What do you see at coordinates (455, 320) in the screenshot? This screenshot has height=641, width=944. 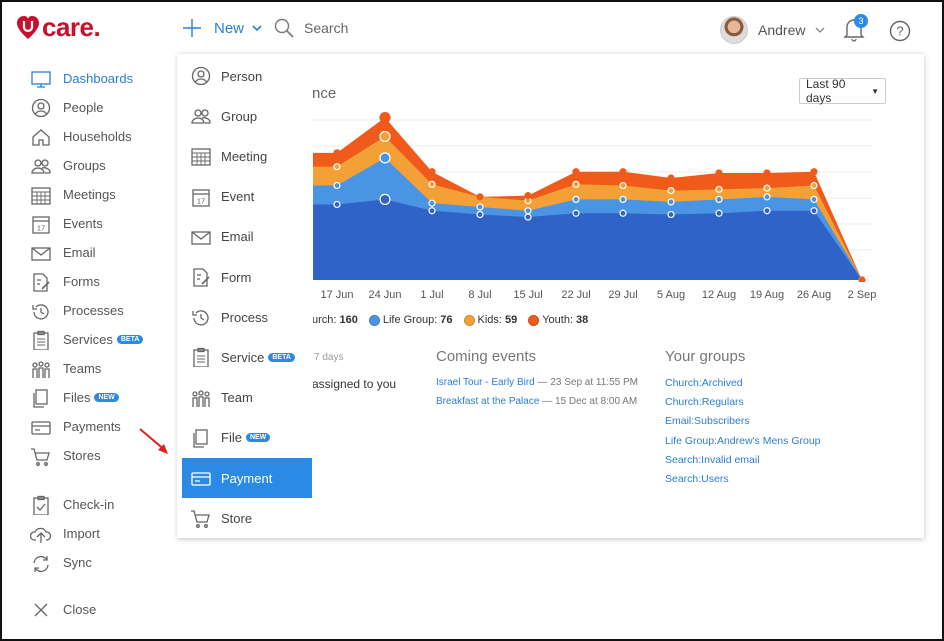 I see `chart-legend: urch:160 Life Group:76 Kids:59 Youth:38` at bounding box center [455, 320].